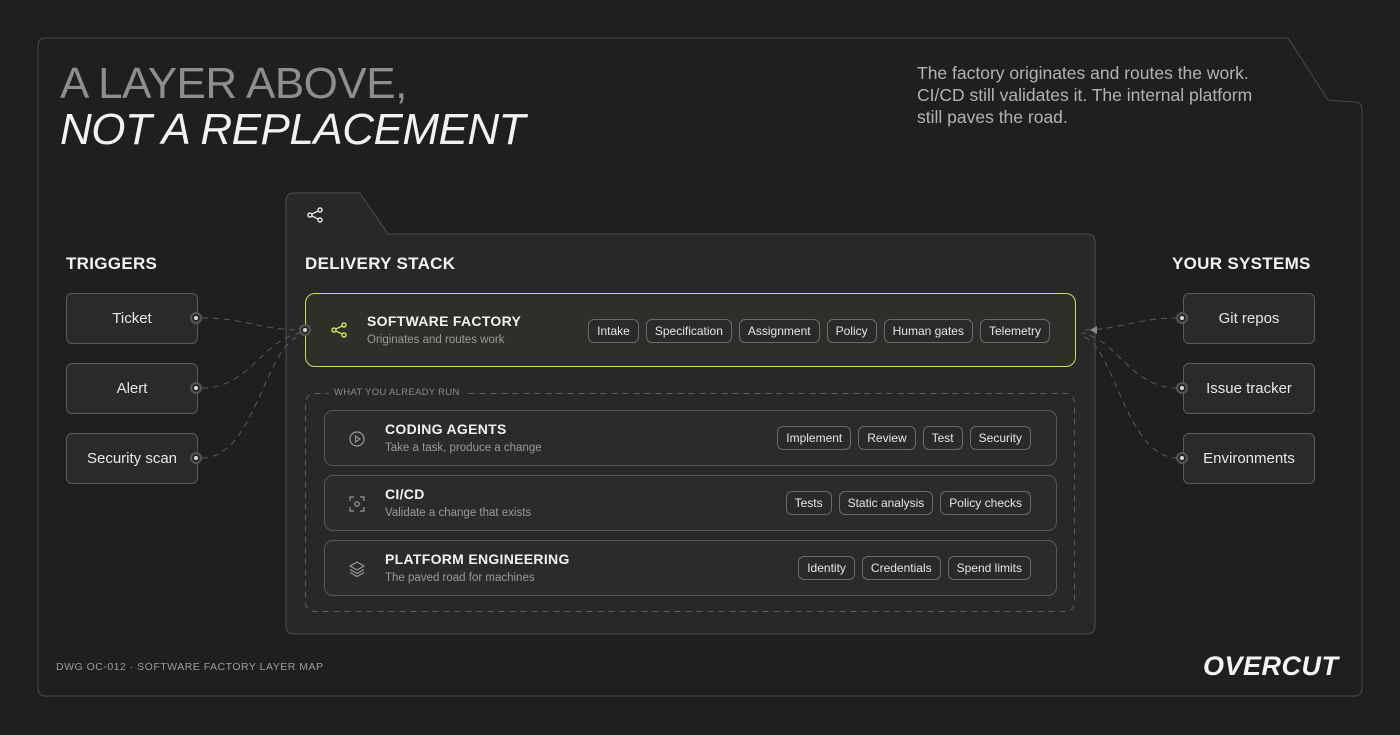 The image size is (1400, 735). What do you see at coordinates (132, 388) in the screenshot?
I see `trigger-node-alert: Alert` at bounding box center [132, 388].